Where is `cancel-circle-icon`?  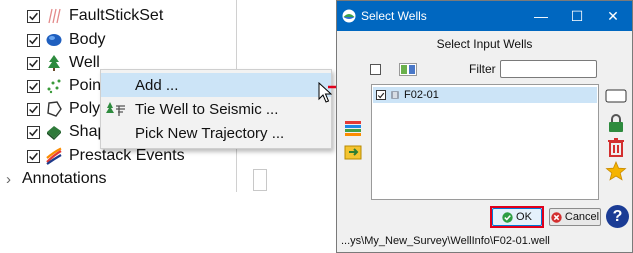
cancel-circle-icon is located at coordinates (556, 217).